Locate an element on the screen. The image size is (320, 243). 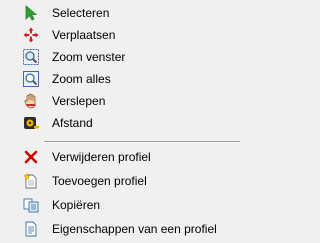
add-document-icon is located at coordinates (31, 181).